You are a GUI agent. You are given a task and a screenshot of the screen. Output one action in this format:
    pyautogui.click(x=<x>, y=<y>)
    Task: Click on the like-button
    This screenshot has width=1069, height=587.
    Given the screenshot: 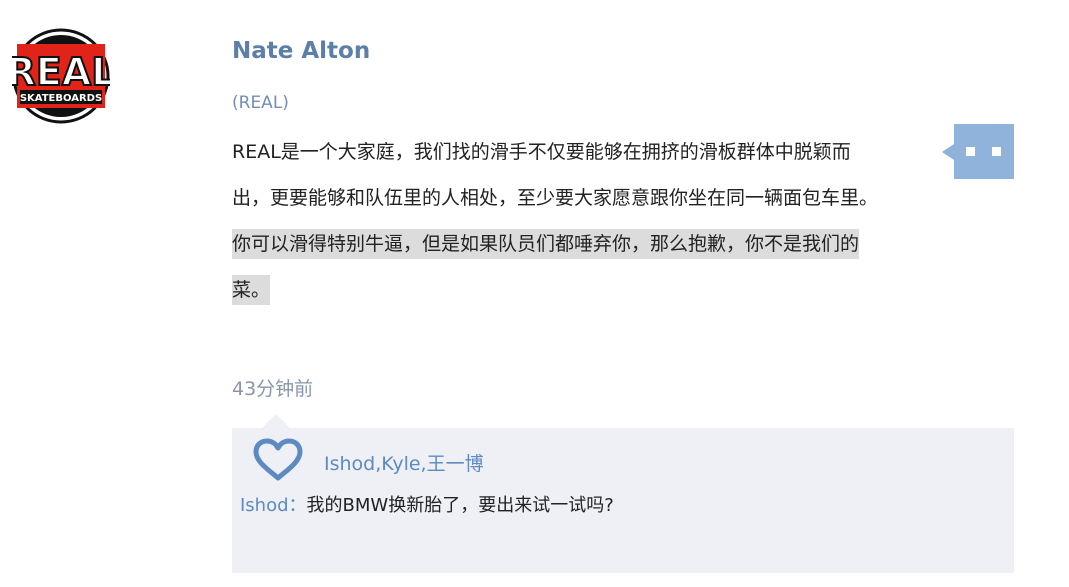 What is the action you would take?
    pyautogui.click(x=278, y=460)
    